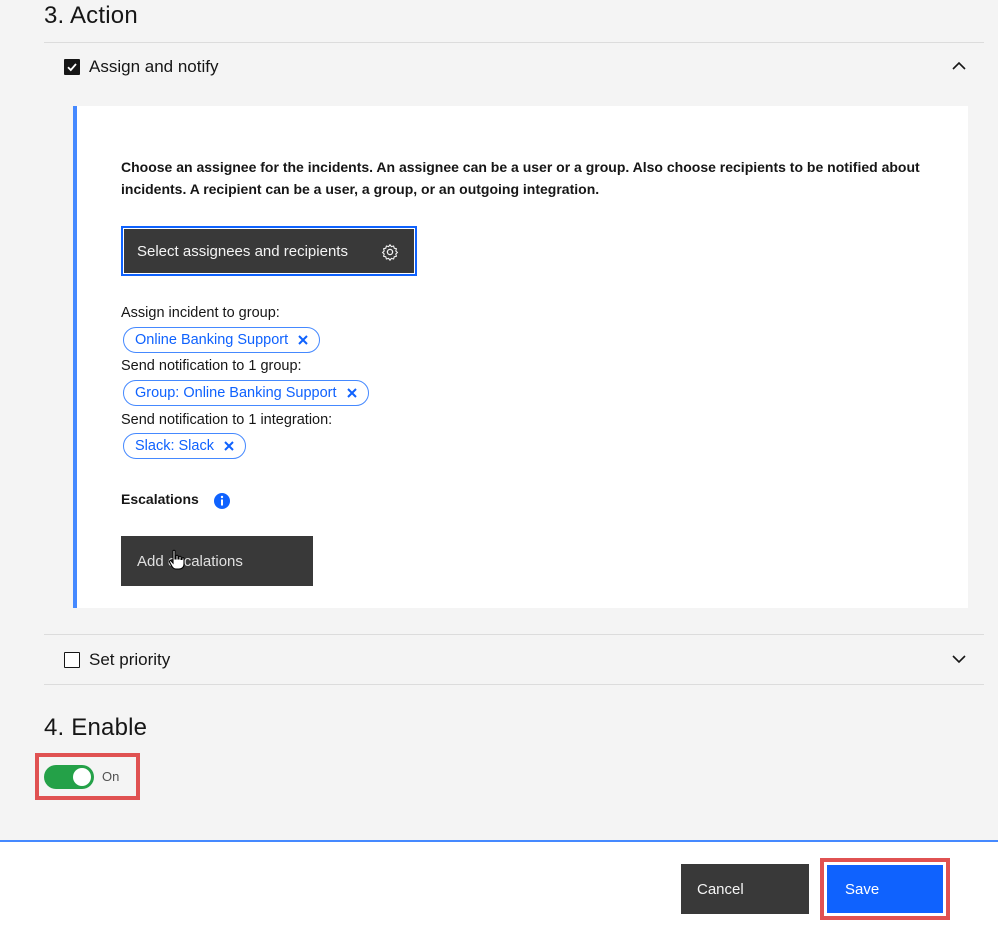  Describe the element at coordinates (242, 251) in the screenshot. I see `select-assignees-label: Select assignees and recipients` at that location.